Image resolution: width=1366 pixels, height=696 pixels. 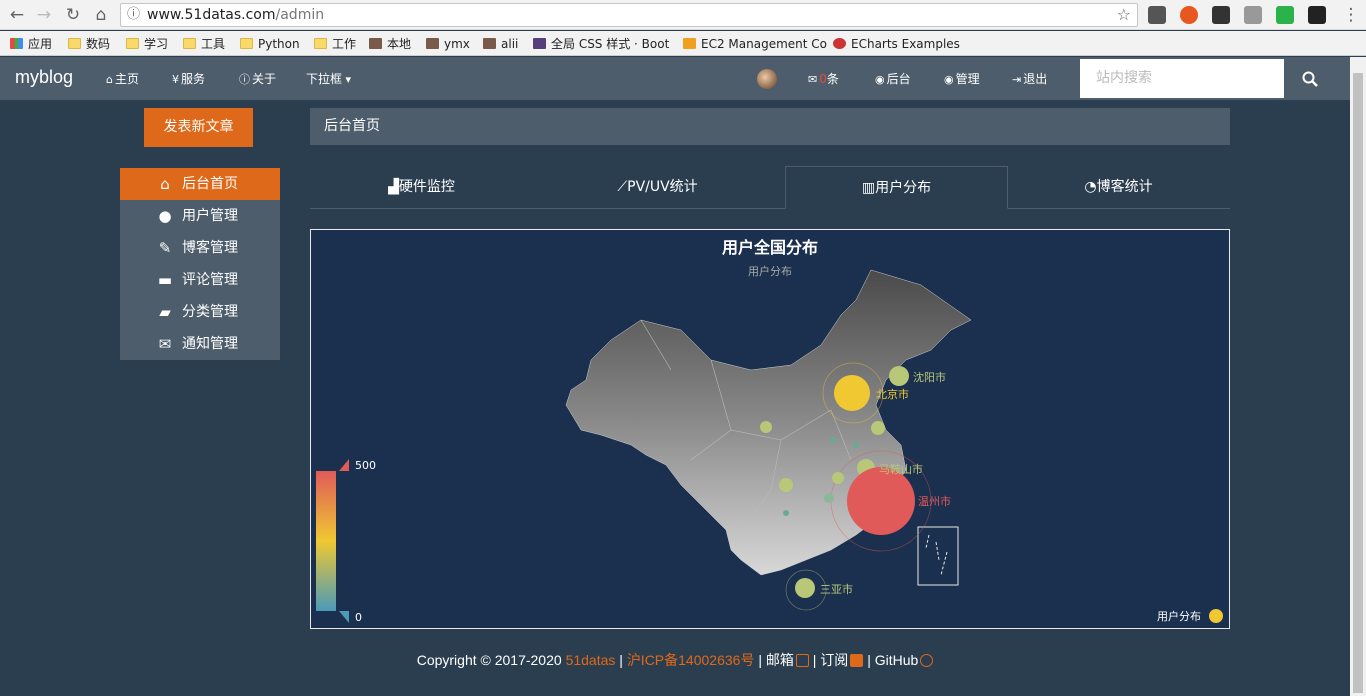 What do you see at coordinates (836, 589) in the screenshot?
I see `point-label-sanya: 三亚市` at bounding box center [836, 589].